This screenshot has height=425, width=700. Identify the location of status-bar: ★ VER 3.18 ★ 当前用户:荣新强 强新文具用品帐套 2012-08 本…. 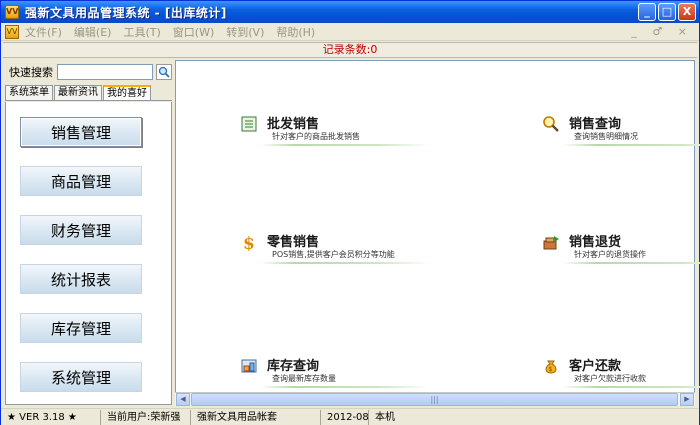
(350, 416).